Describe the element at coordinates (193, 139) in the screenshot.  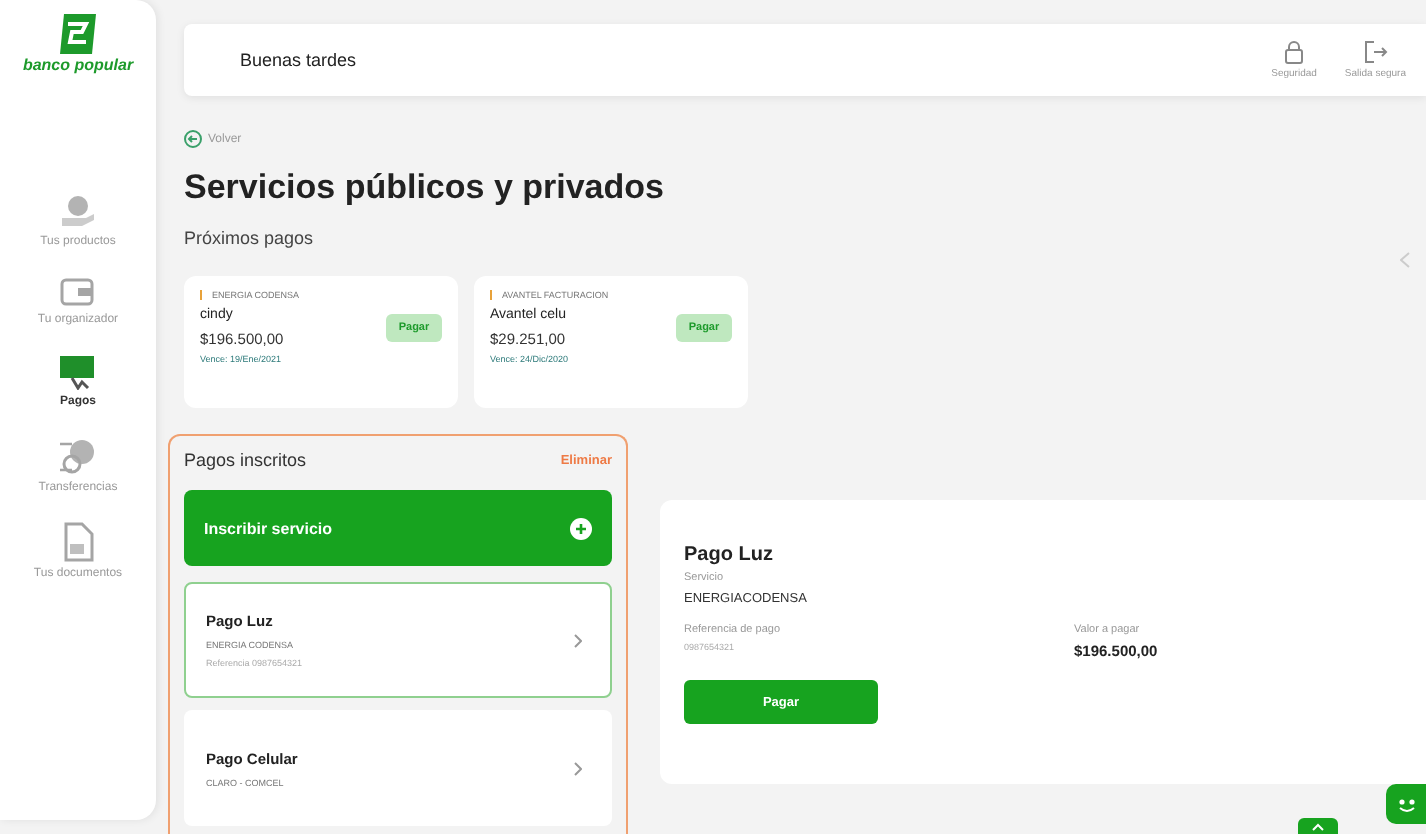
I see `back-arrow-icon` at that location.